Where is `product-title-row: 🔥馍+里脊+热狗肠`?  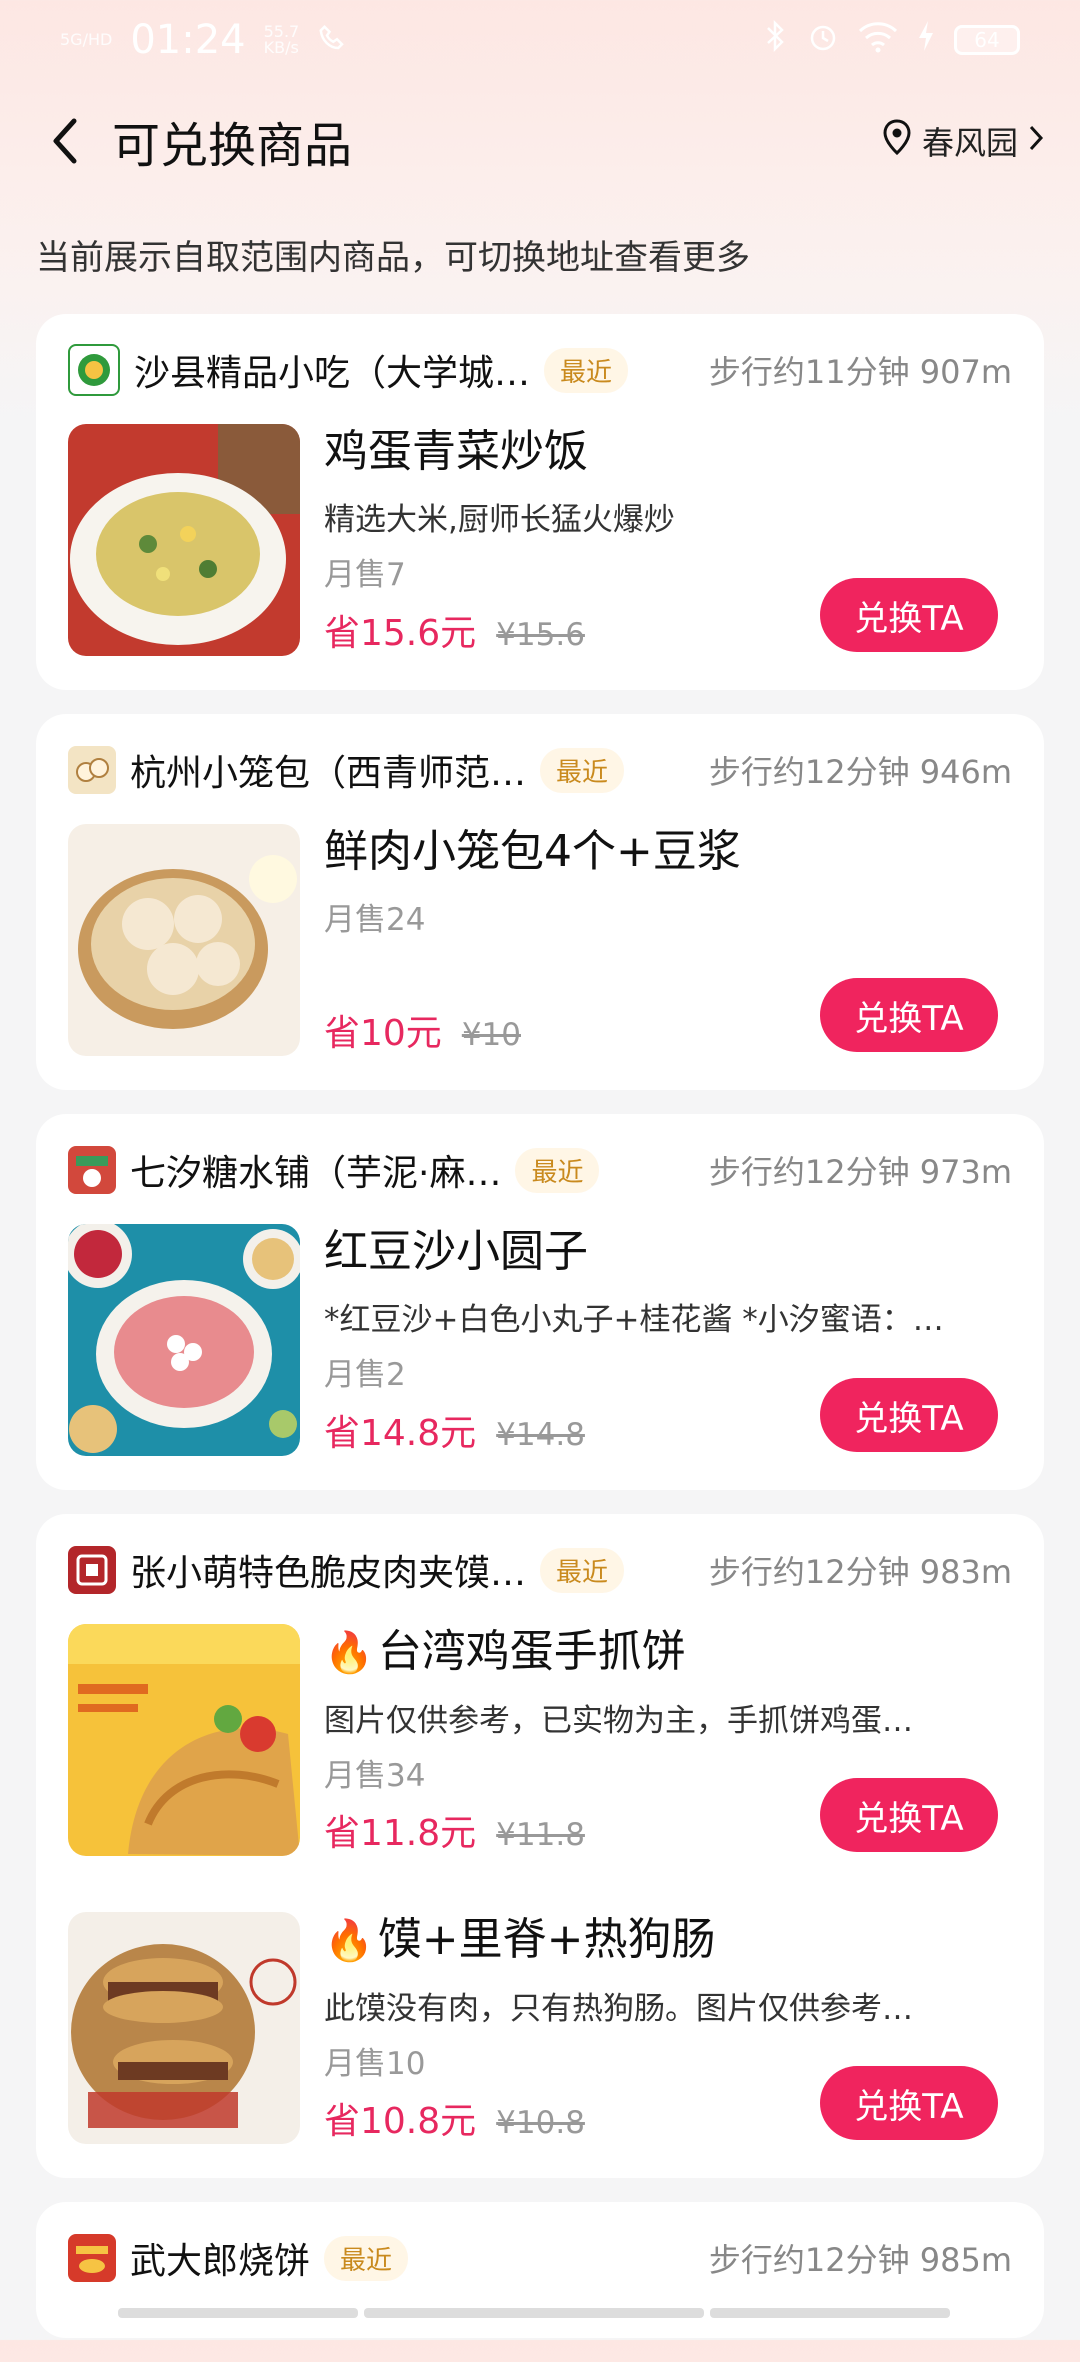
product-title-row: 🔥馍+里脊+热狗肠 is located at coordinates (668, 1940).